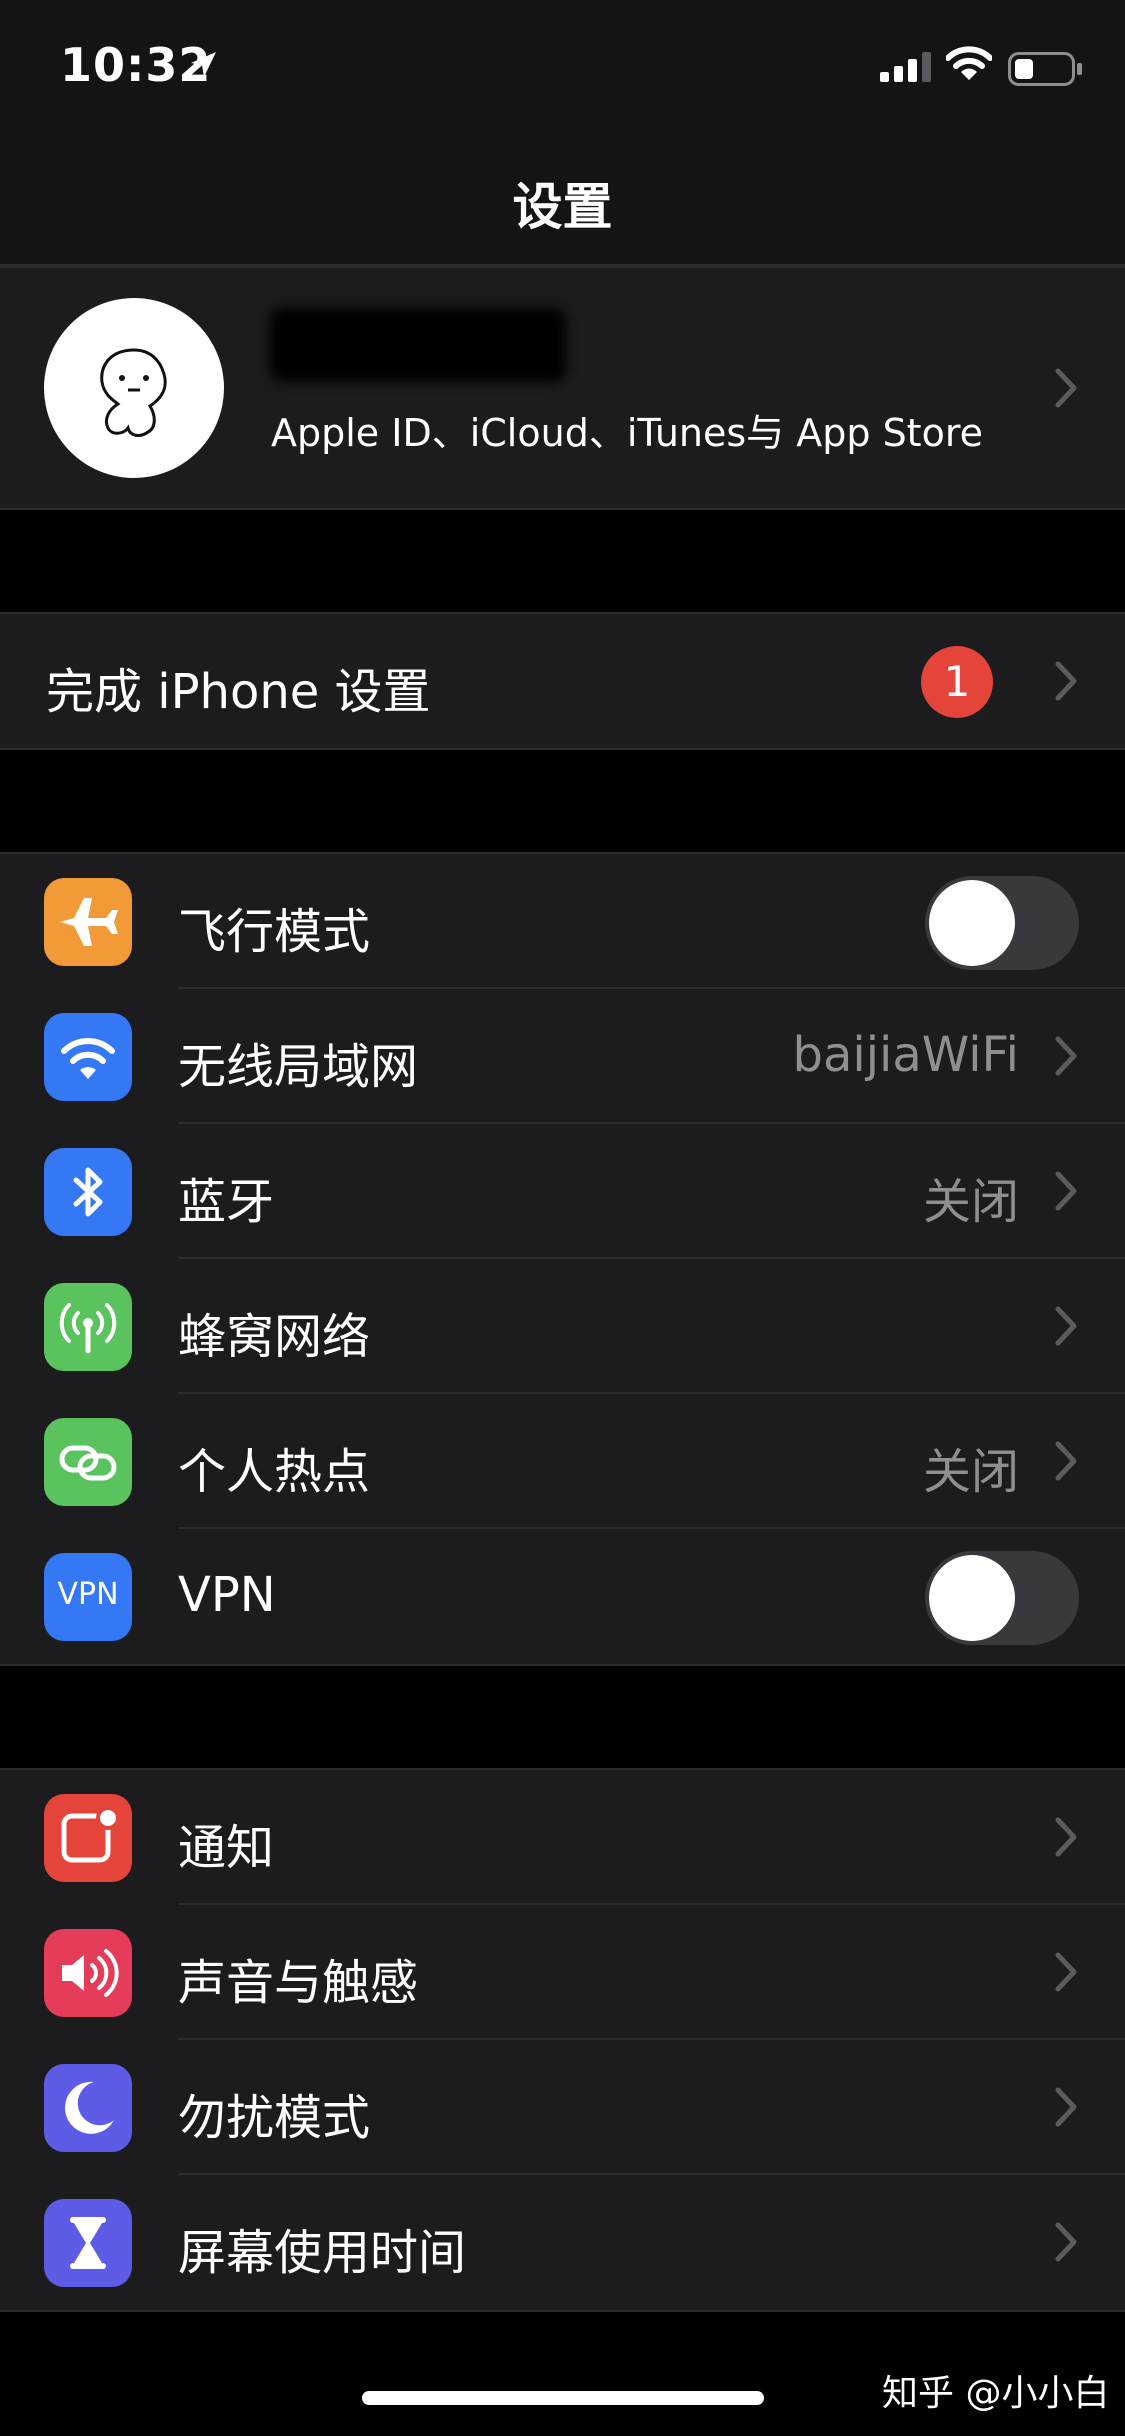  I want to click on personal-hotspot-label: 个人热点, so click(274, 1472).